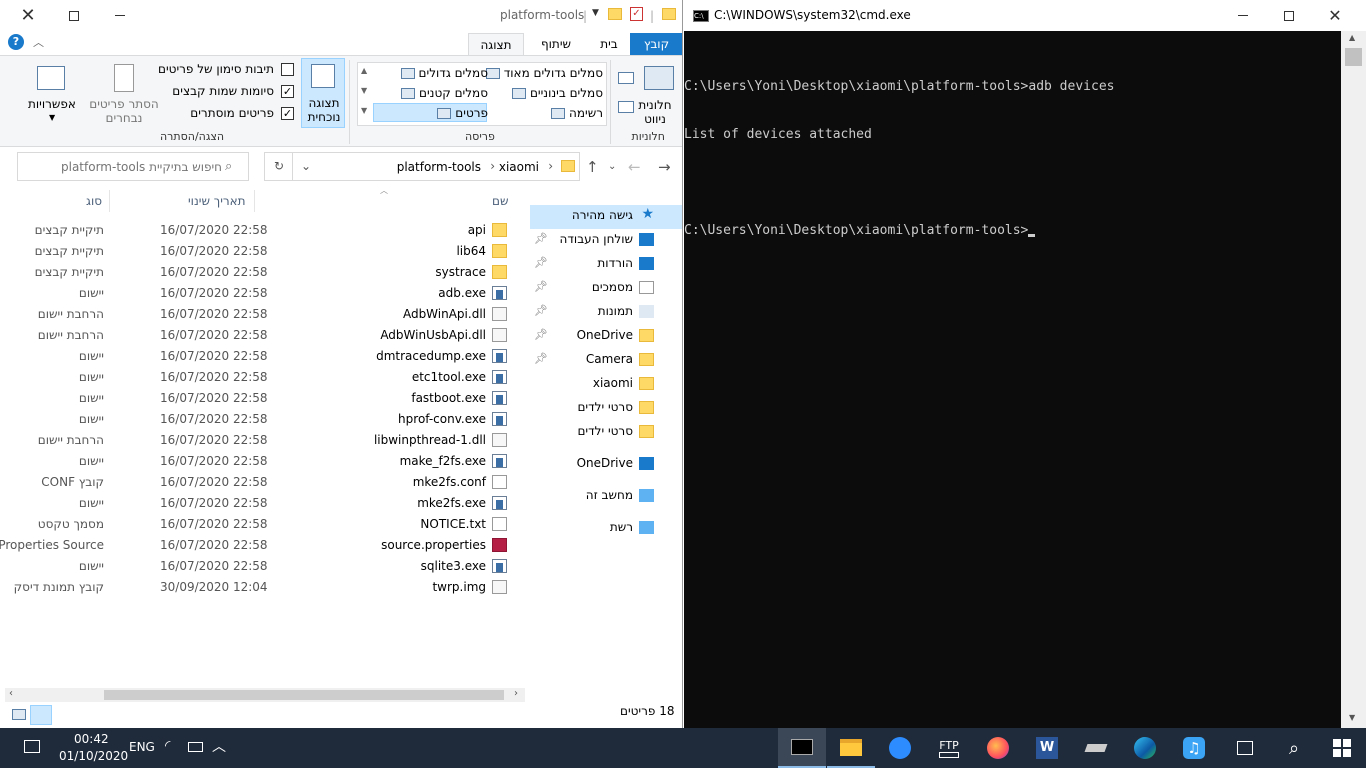  What do you see at coordinates (287, 91) in the screenshot?
I see `file-extensions-checkbox: ✓` at bounding box center [287, 91].